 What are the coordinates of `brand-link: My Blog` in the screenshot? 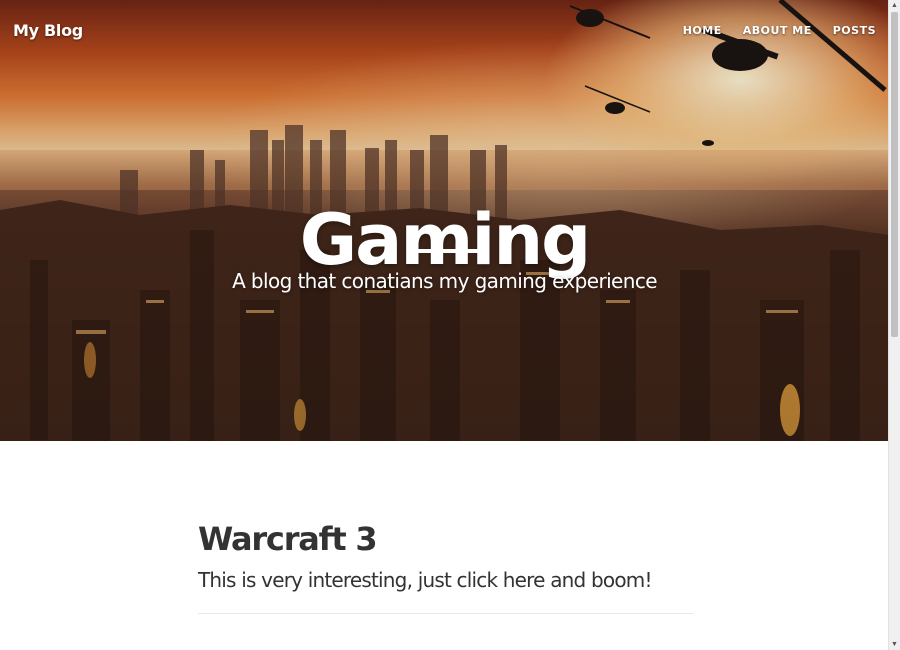 It's located at (48, 30).